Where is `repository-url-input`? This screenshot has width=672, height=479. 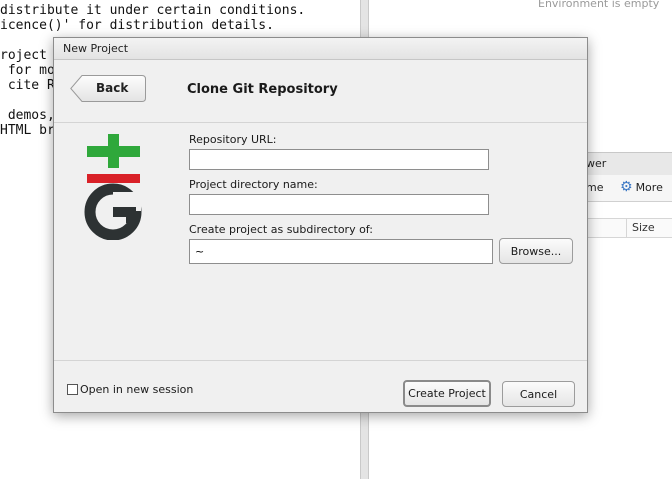 repository-url-input is located at coordinates (339, 159).